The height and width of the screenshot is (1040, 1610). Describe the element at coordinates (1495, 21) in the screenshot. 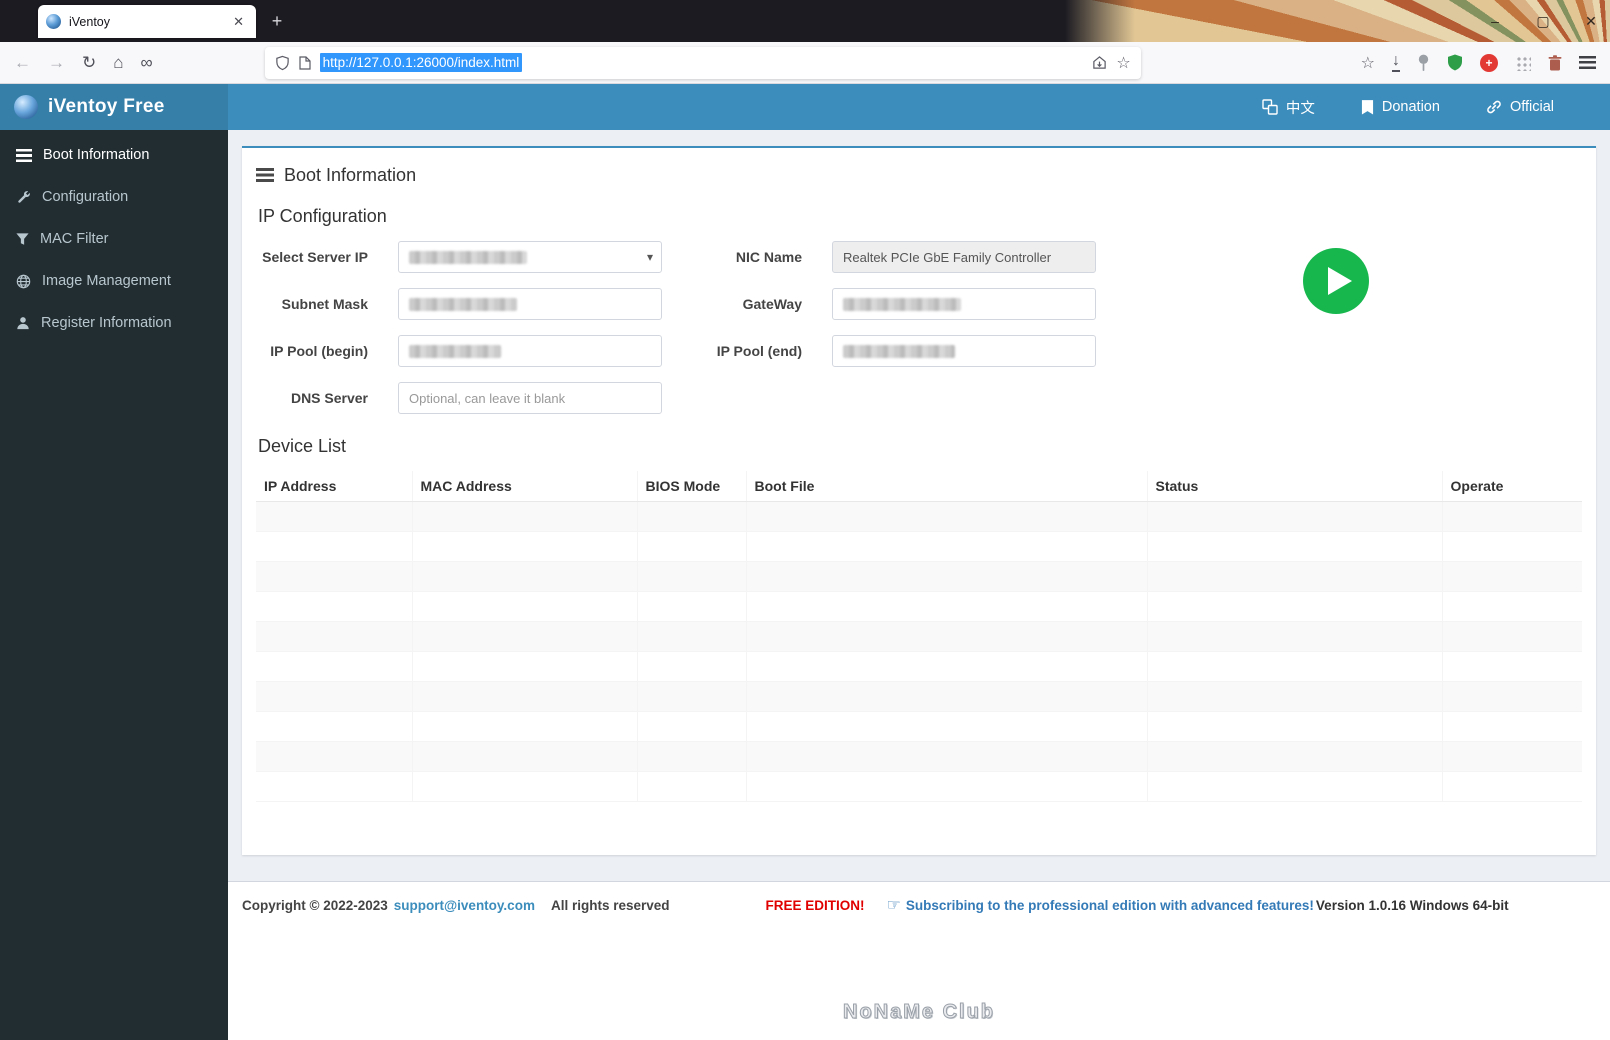

I see `minimize-button: –` at that location.